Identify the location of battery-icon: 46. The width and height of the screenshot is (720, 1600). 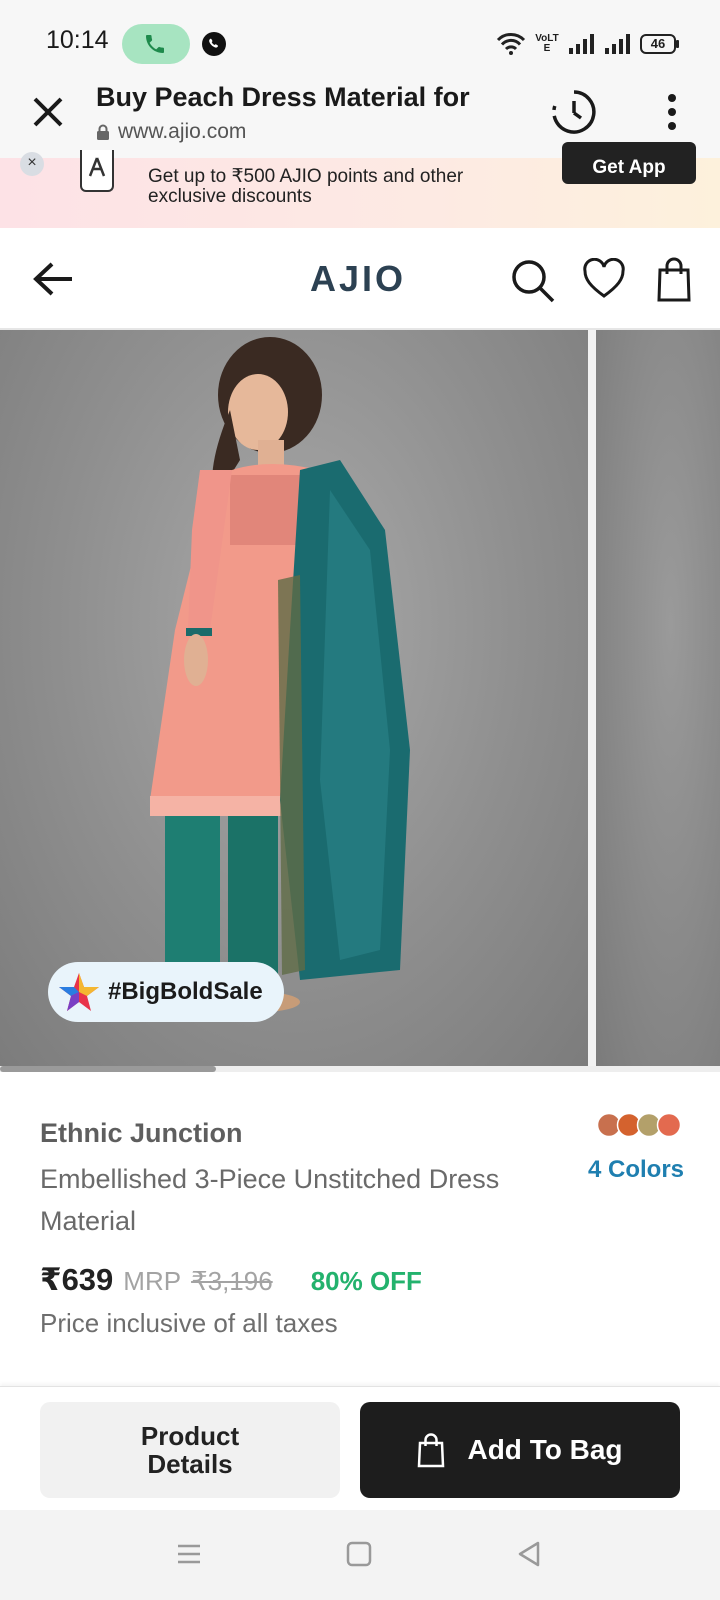
(659, 44).